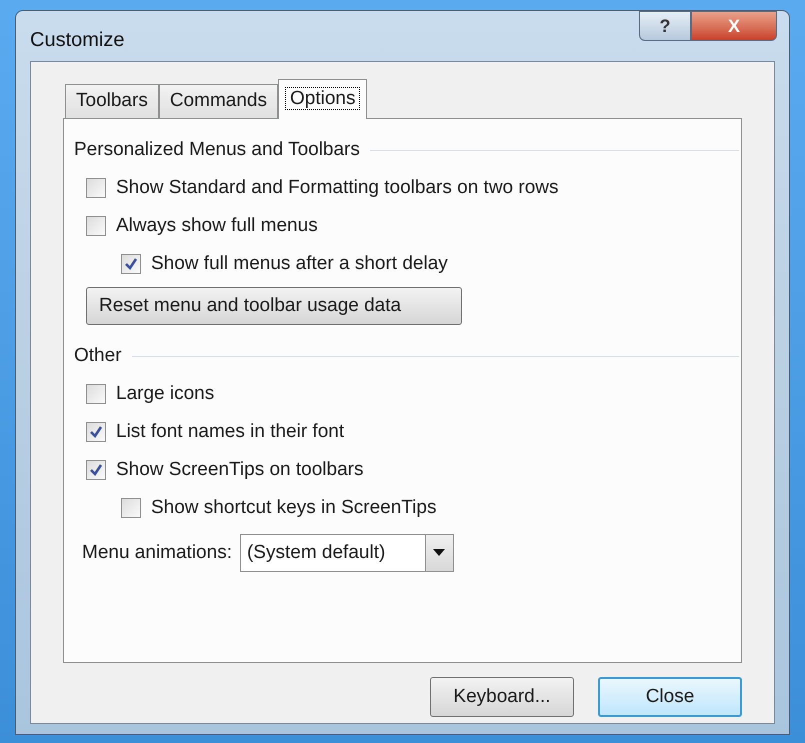 This screenshot has width=805, height=743. What do you see at coordinates (217, 226) in the screenshot?
I see `checkbox-label: Always show full menus` at bounding box center [217, 226].